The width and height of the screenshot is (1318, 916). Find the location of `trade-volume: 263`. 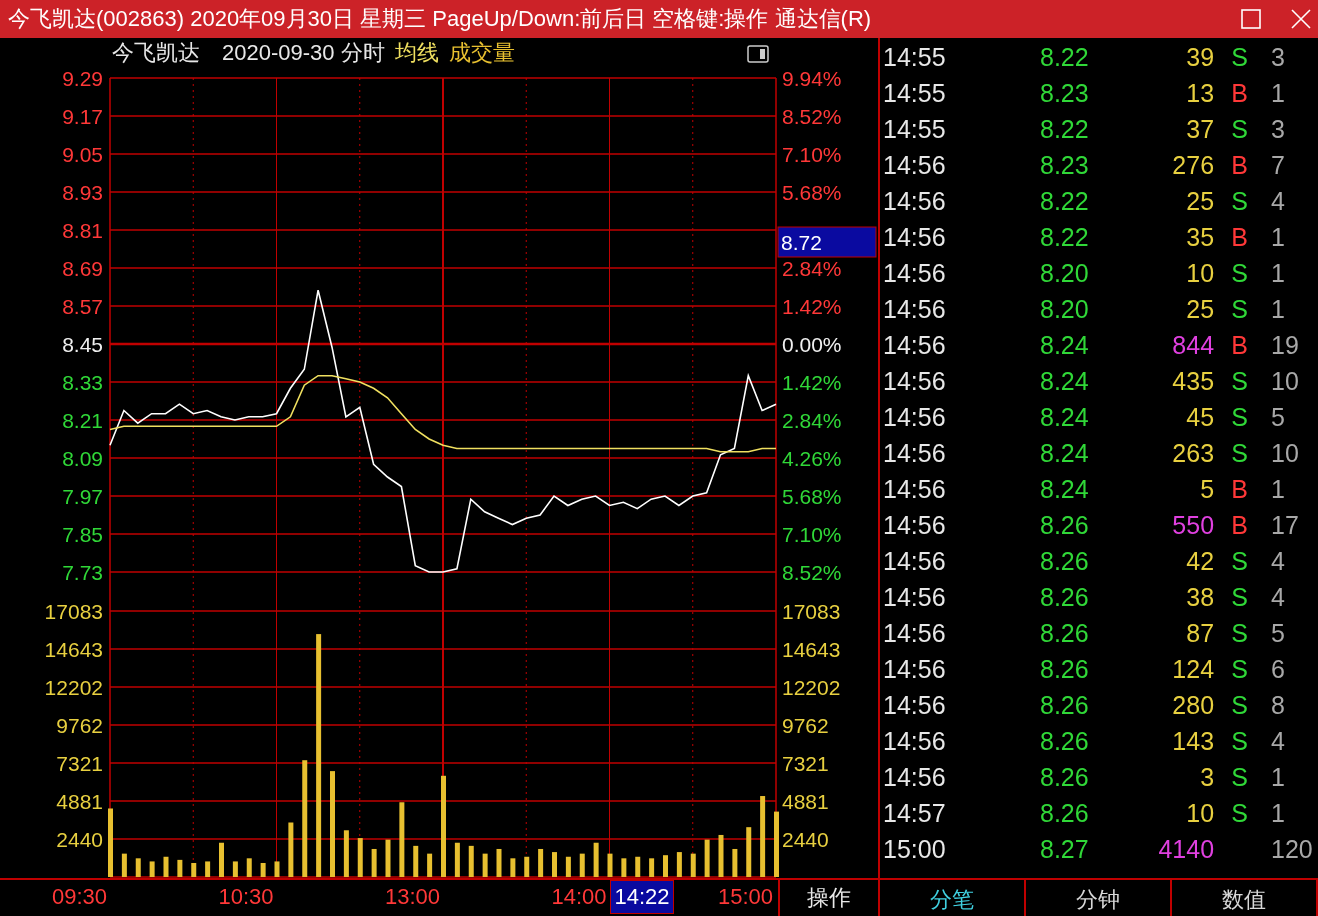

trade-volume: 263 is located at coordinates (1193, 453).